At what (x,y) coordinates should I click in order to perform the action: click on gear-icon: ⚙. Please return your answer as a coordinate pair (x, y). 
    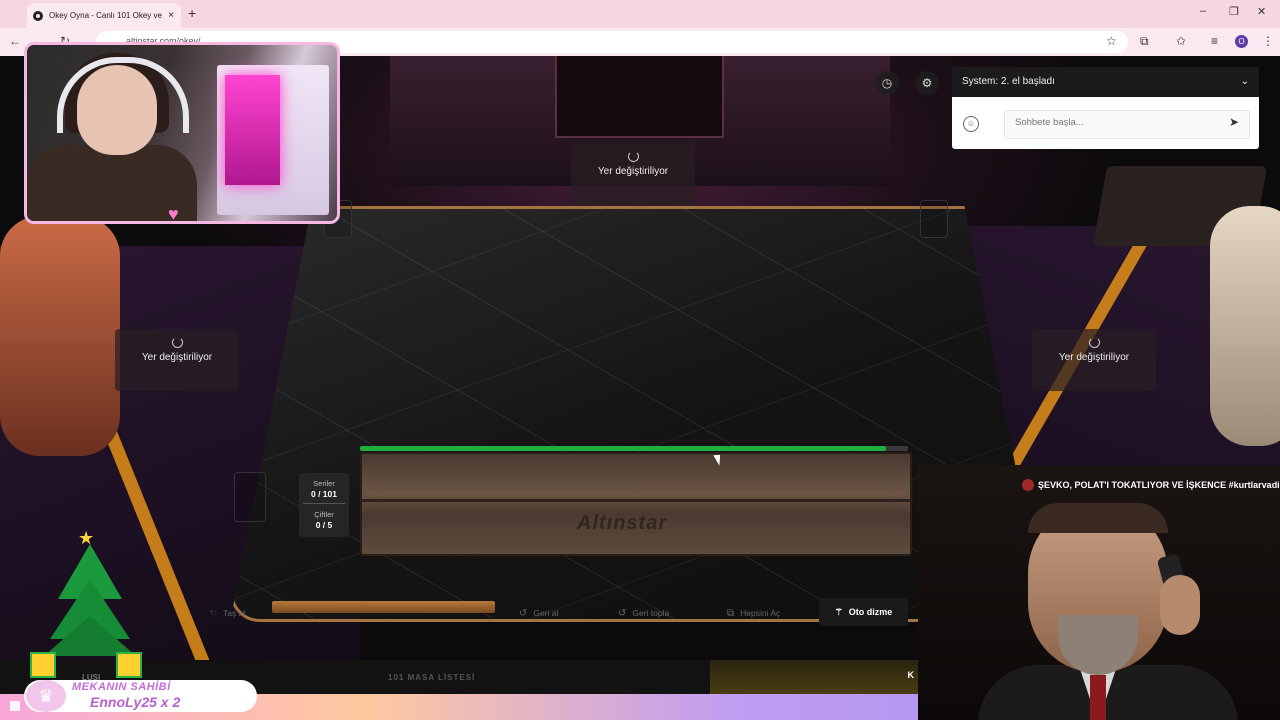
    Looking at the image, I should click on (927, 83).